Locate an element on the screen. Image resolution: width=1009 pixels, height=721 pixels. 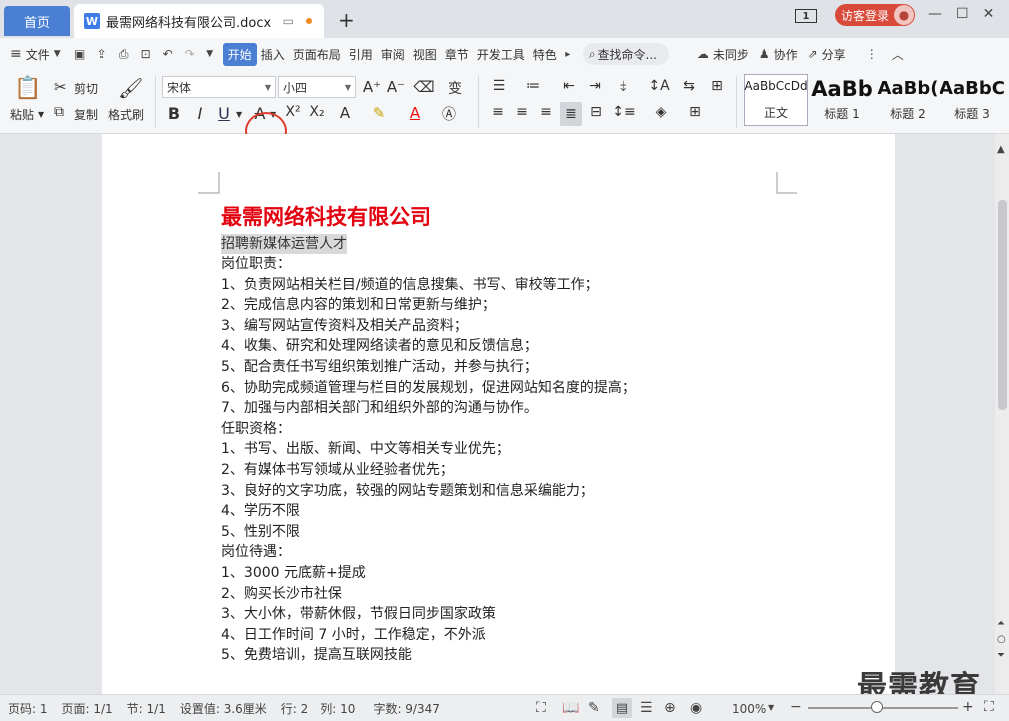
copy-button: 复制 is located at coordinates (86, 114).